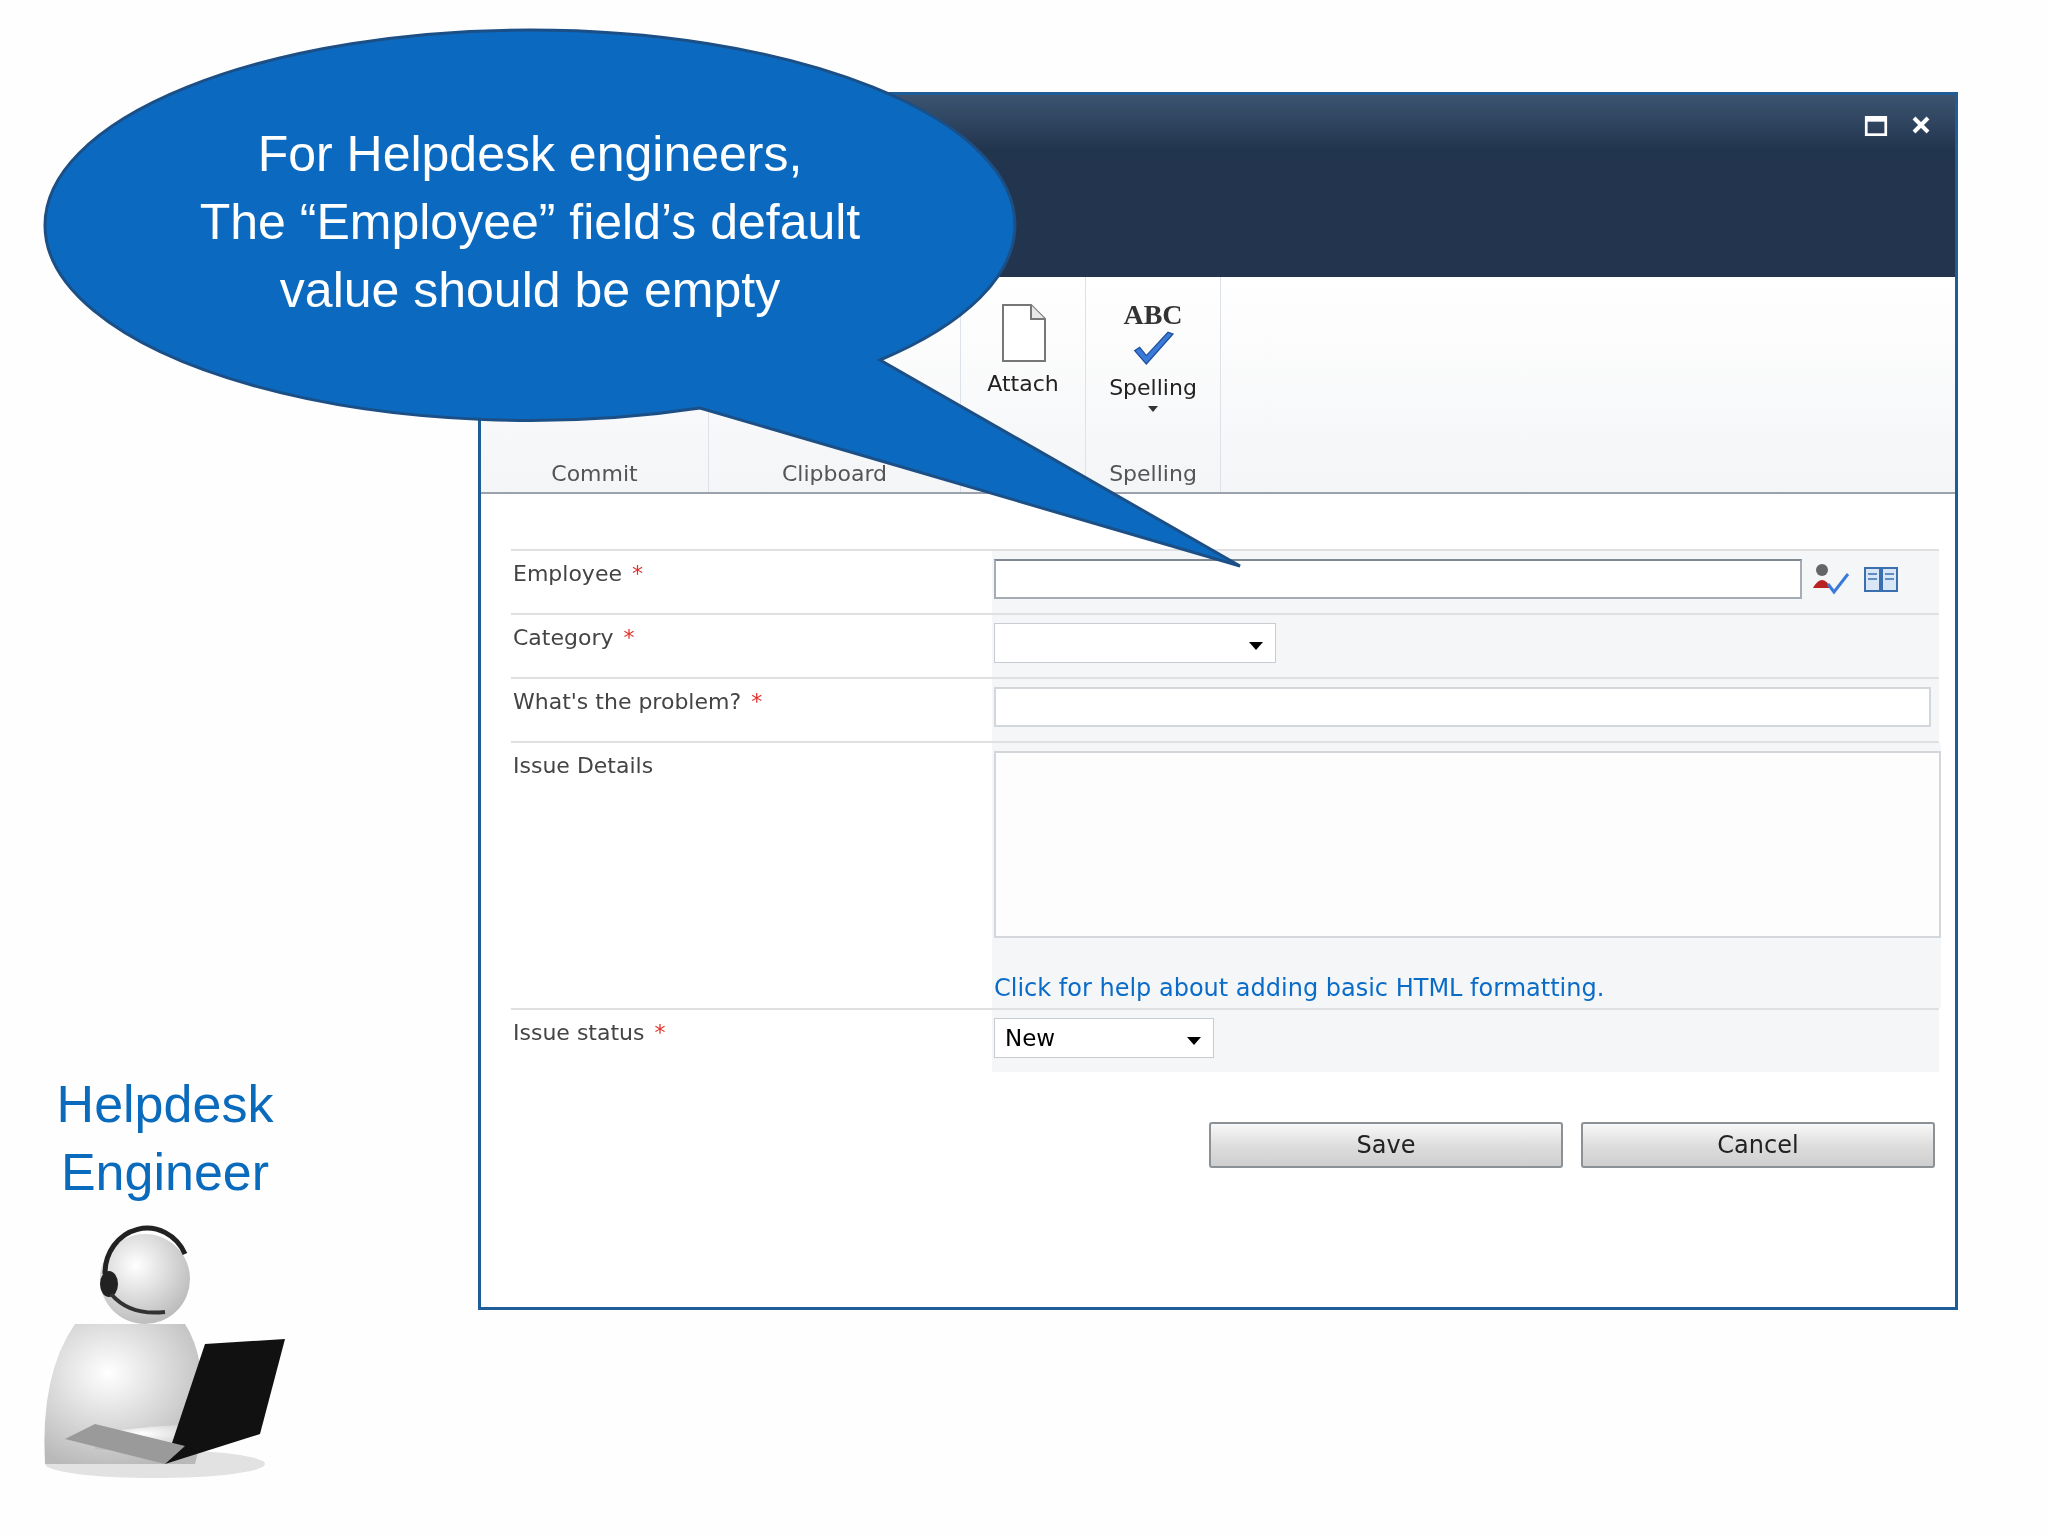 This screenshot has height=1536, width=2048. Describe the element at coordinates (1104, 1038) in the screenshot. I see `dropdown: New` at that location.